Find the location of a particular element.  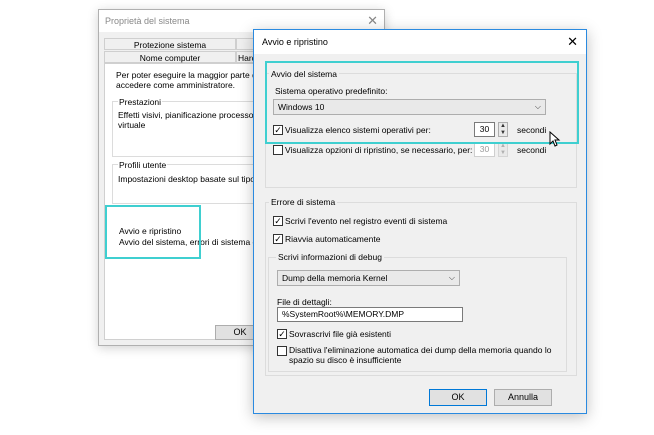

cancel-button: Annulla is located at coordinates (523, 397).